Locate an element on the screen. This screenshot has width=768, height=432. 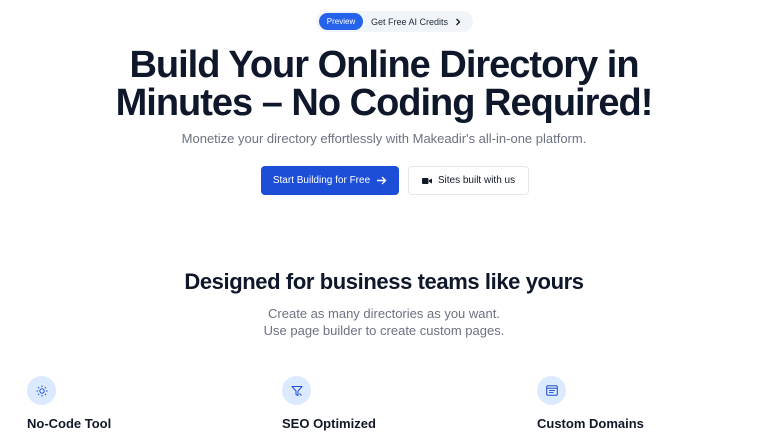
sites-built-button: Sites built with us is located at coordinates (468, 180).